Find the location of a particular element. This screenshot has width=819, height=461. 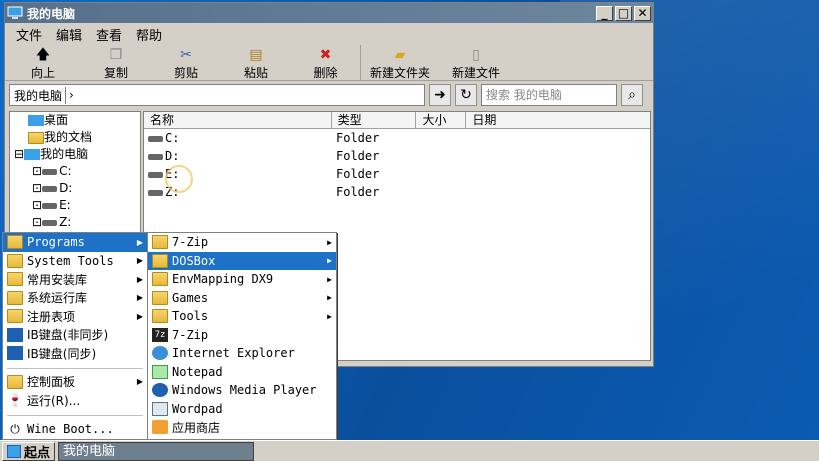

program-item-dosbox: DOSBox ▶ is located at coordinates (242, 260).